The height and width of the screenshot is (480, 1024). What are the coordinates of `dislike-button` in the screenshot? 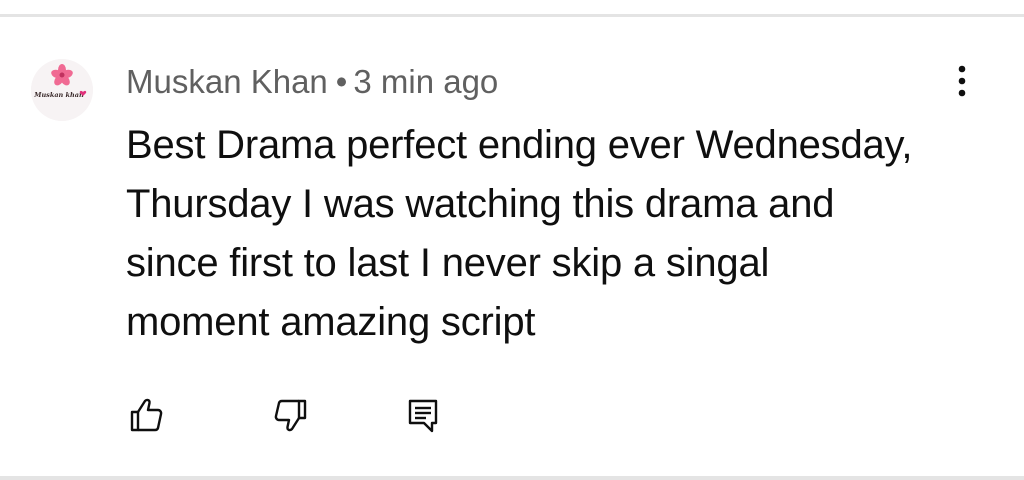 It's located at (291, 415).